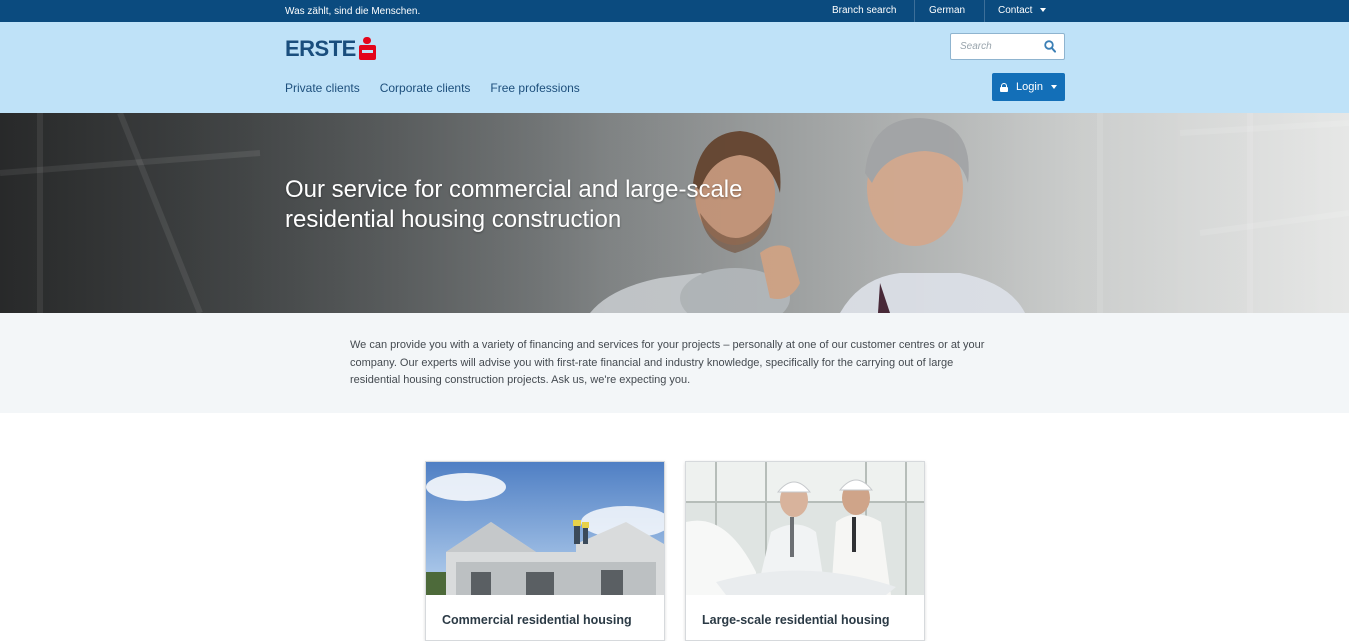 The image size is (1349, 641). I want to click on lock-icon, so click(1004, 87).